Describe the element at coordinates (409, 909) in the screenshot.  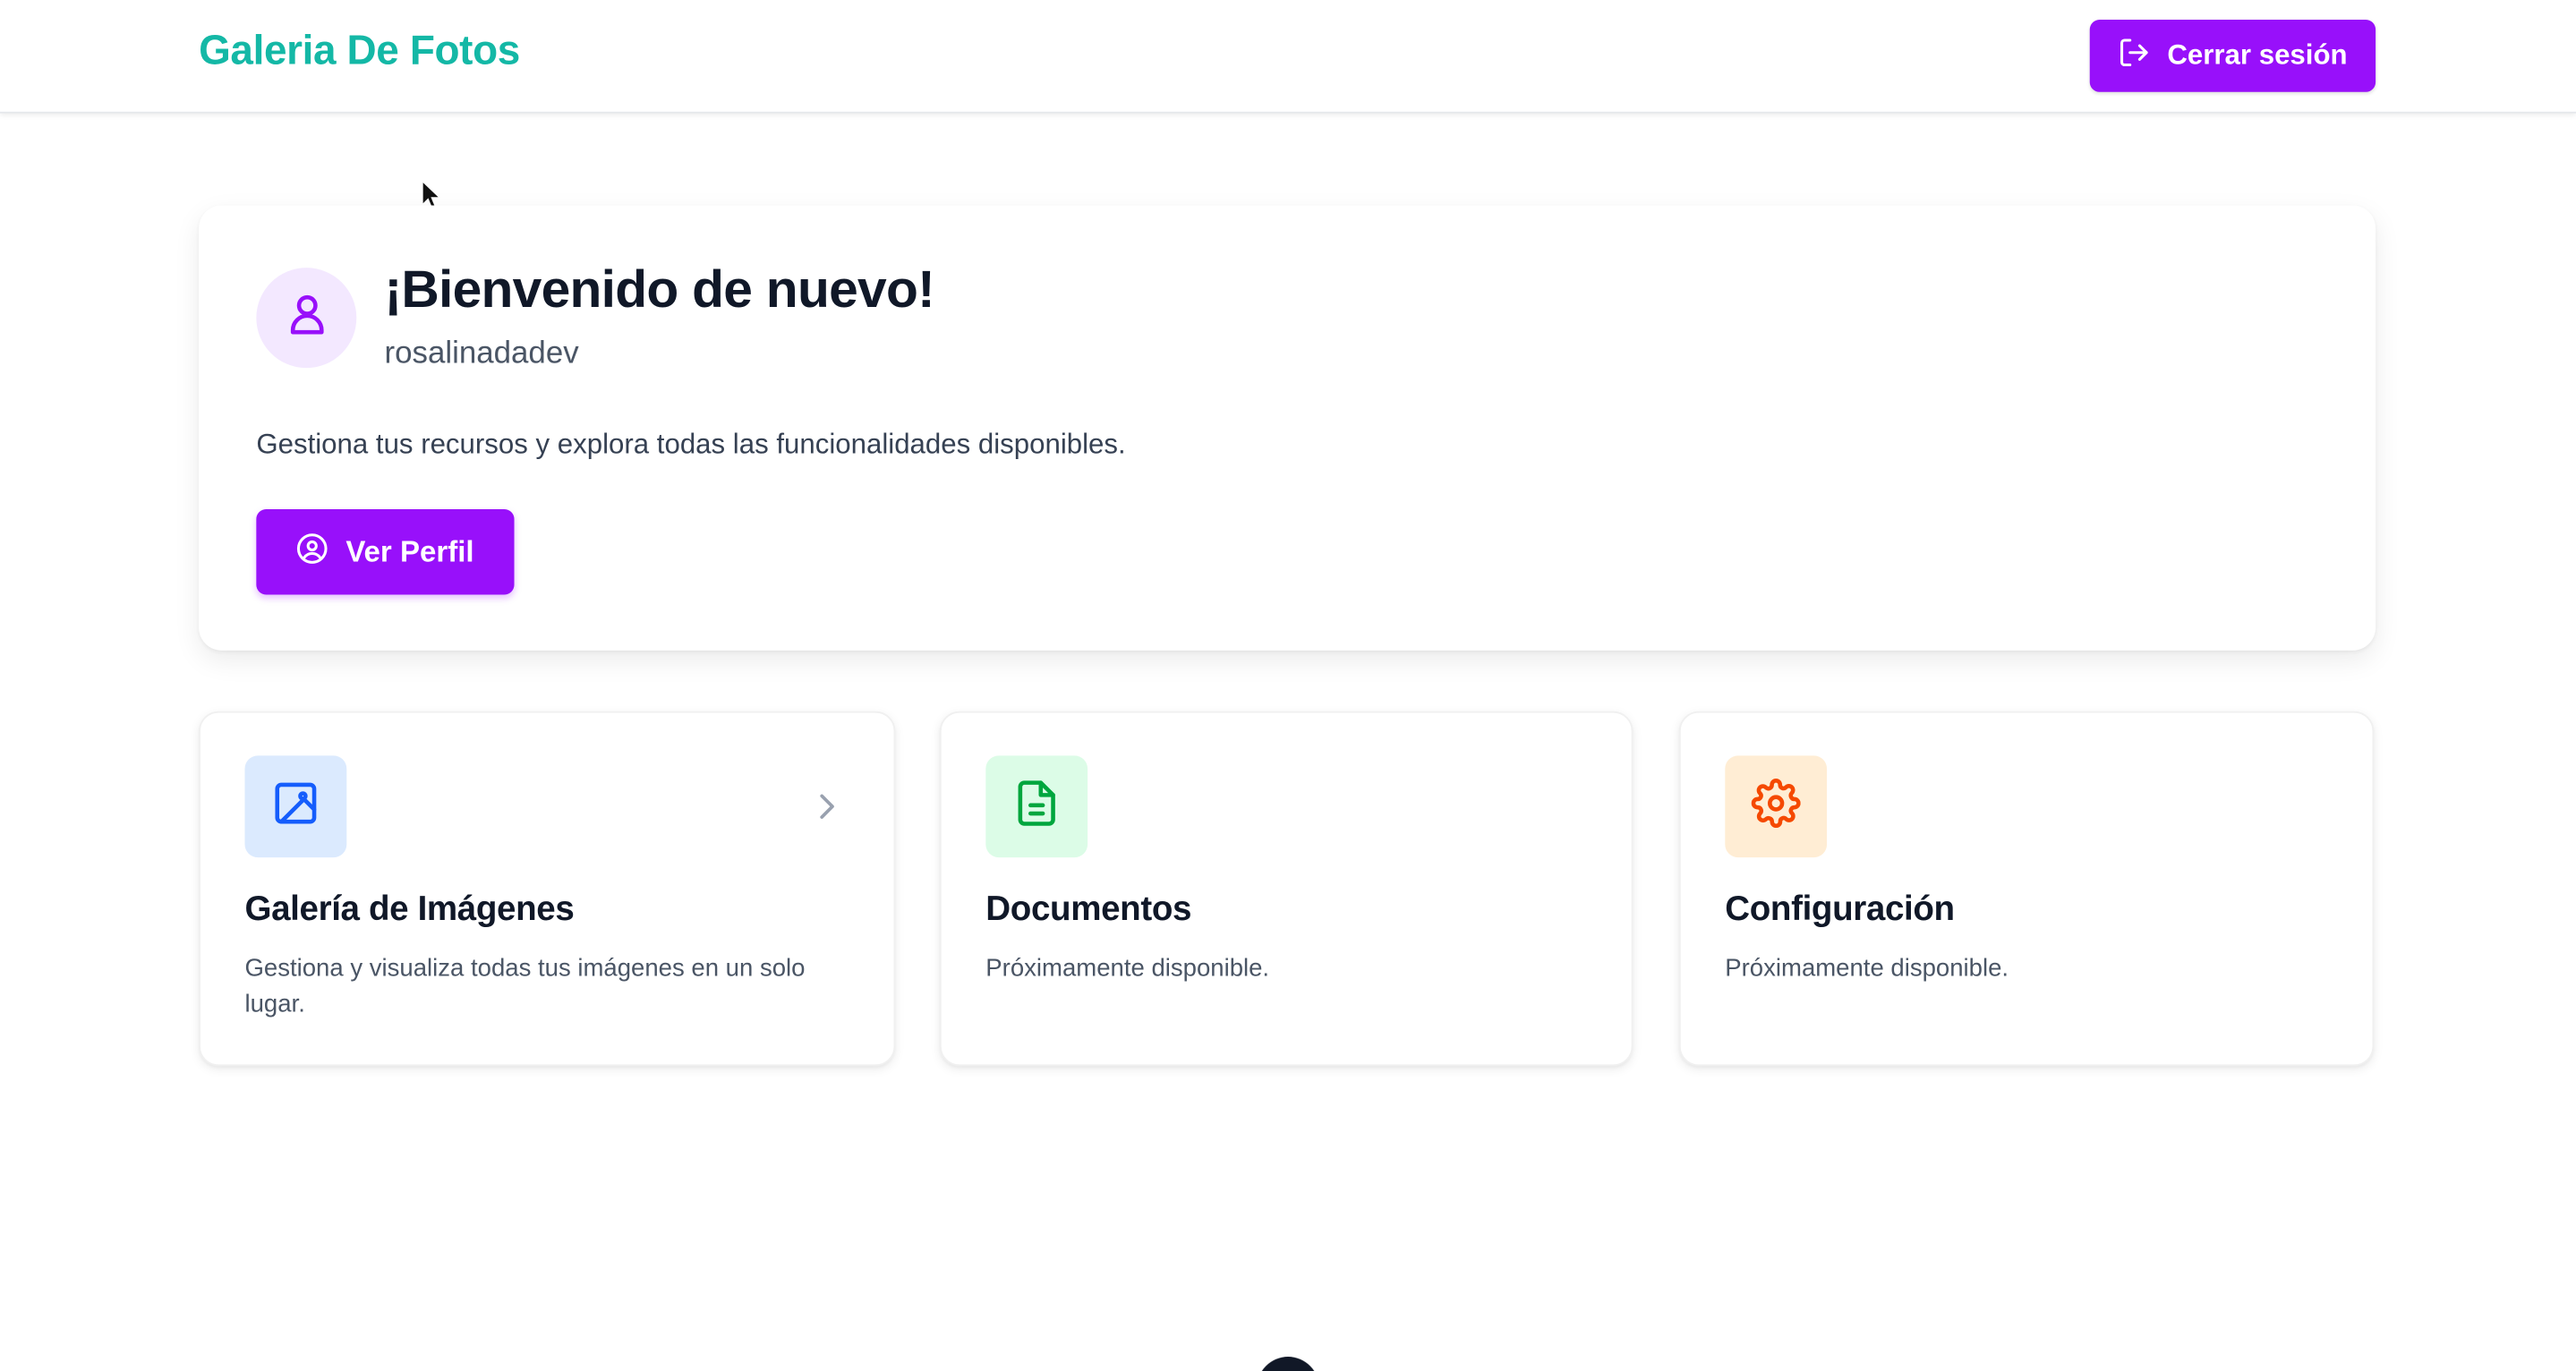
I see `card-title: Galería de Imágenes` at that location.